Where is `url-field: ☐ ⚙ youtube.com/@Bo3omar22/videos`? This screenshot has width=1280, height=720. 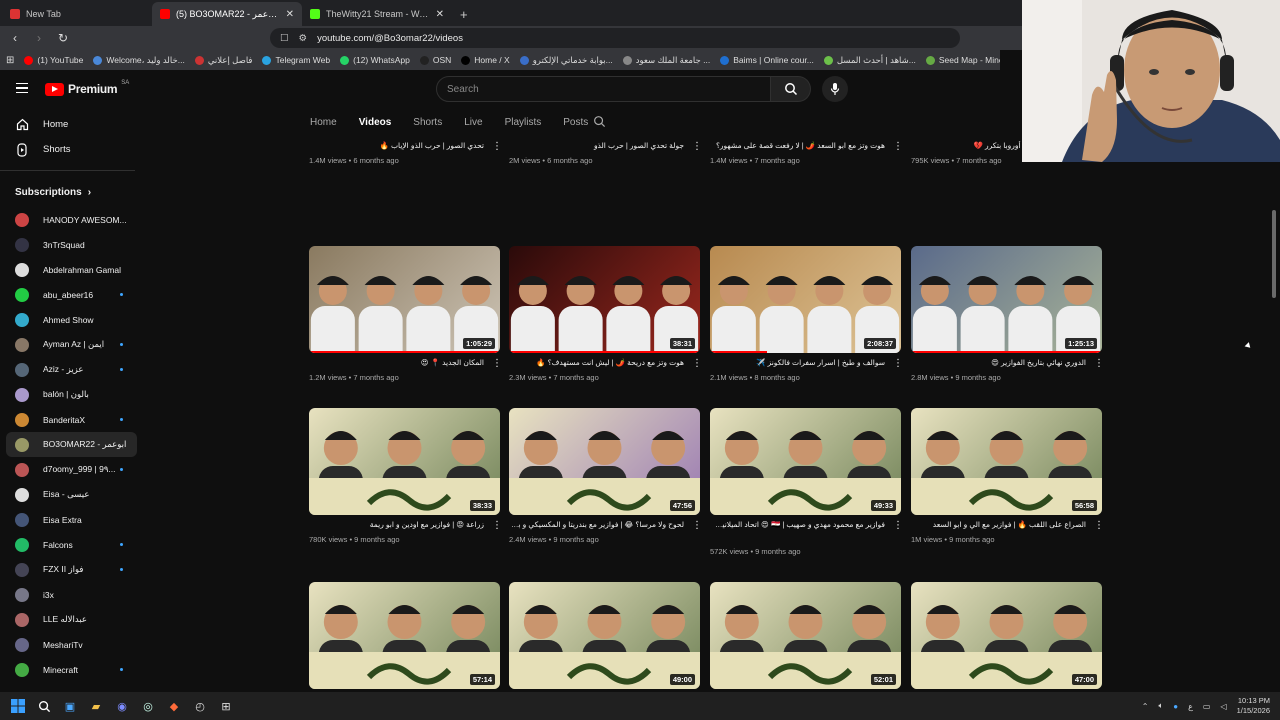
url-field: ☐ ⚙ youtube.com/@Bo3omar22/videos is located at coordinates (615, 38).